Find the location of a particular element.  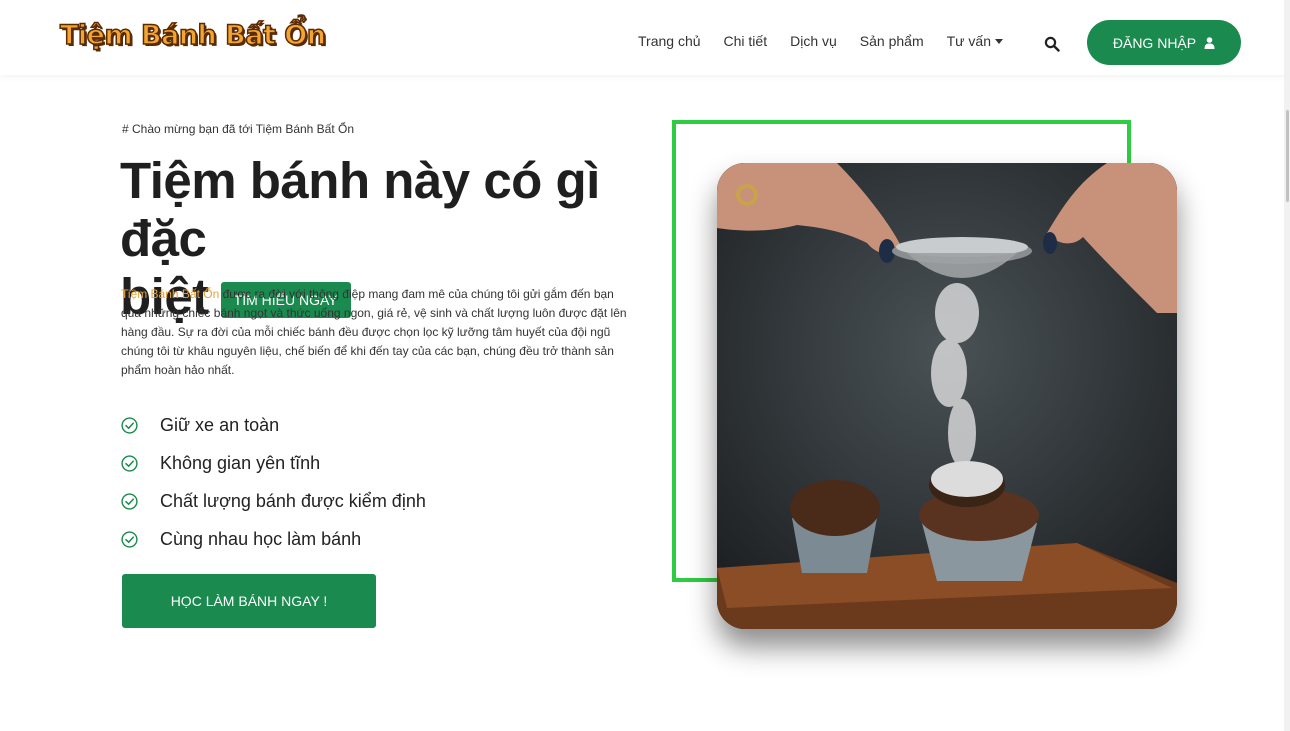

login-button: ĐĂNG NHẬP is located at coordinates (1164, 42).